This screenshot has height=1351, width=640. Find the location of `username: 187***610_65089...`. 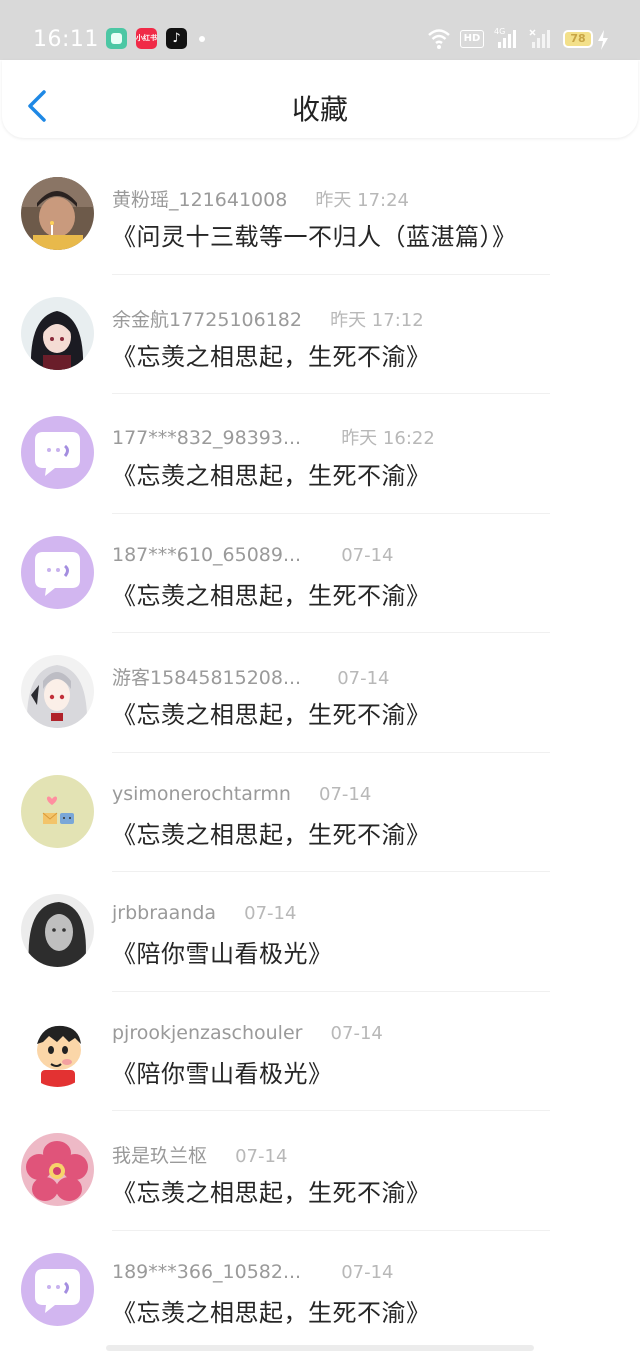

username: 187***610_65089... is located at coordinates (207, 554).